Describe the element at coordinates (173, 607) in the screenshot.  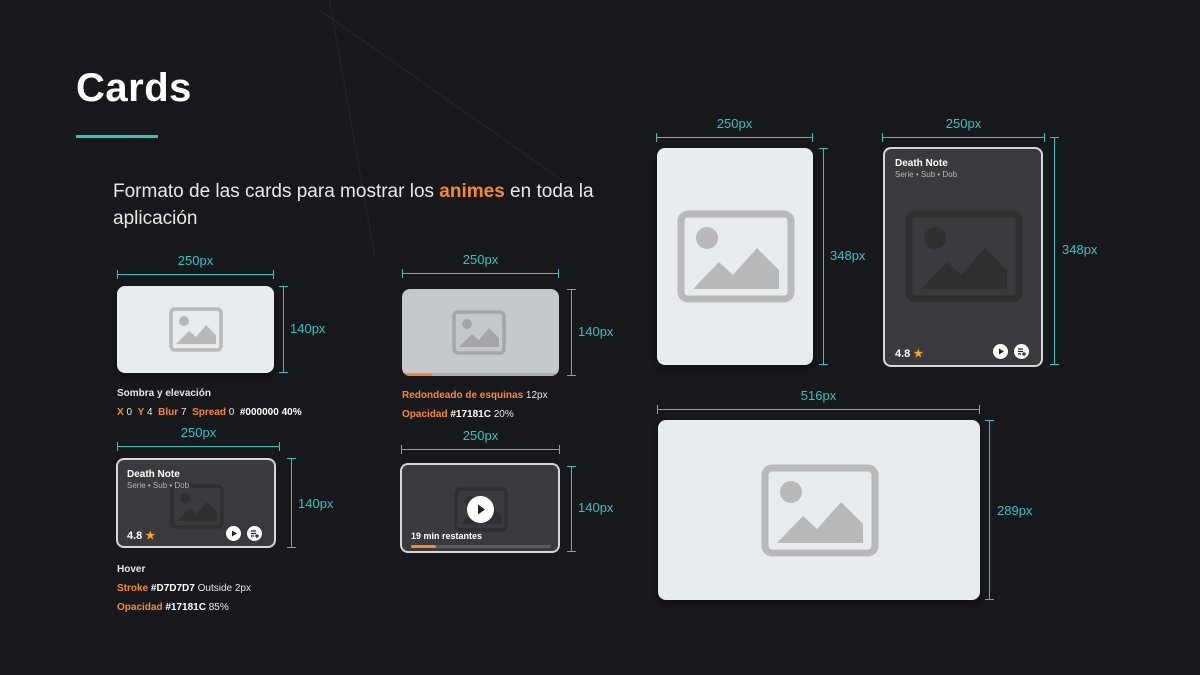
I see `hover-opacity-spec: Opacidad #17181C 85%` at that location.